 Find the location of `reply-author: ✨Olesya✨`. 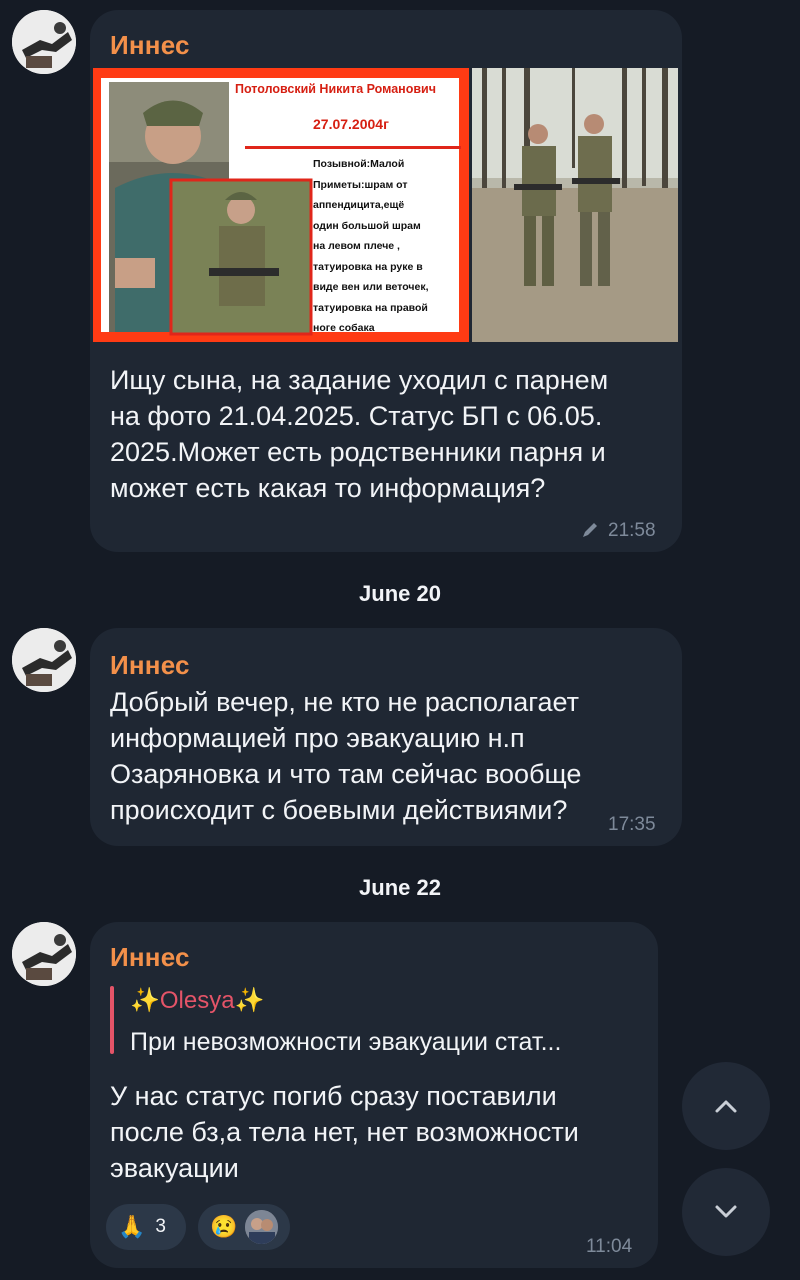

reply-author: ✨Olesya✨ is located at coordinates (197, 1000).